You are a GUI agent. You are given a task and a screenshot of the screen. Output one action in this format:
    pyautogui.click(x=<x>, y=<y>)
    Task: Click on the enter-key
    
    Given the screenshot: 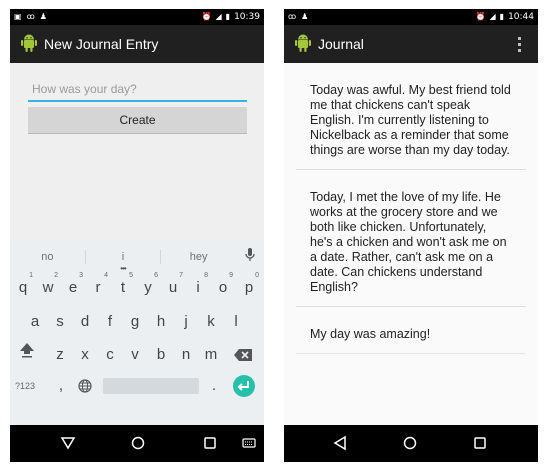 What is the action you would take?
    pyautogui.click(x=244, y=386)
    